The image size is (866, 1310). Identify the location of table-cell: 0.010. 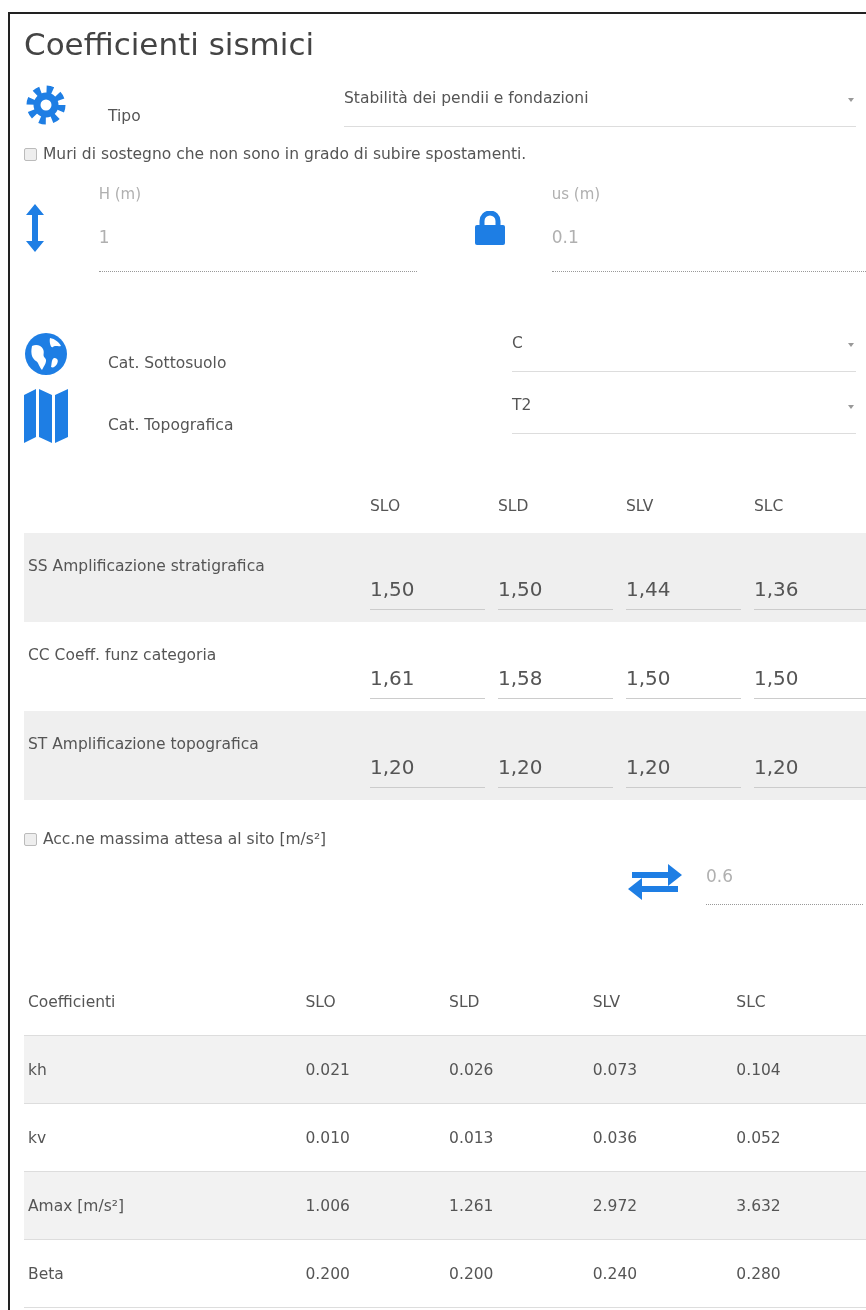
(327, 1137).